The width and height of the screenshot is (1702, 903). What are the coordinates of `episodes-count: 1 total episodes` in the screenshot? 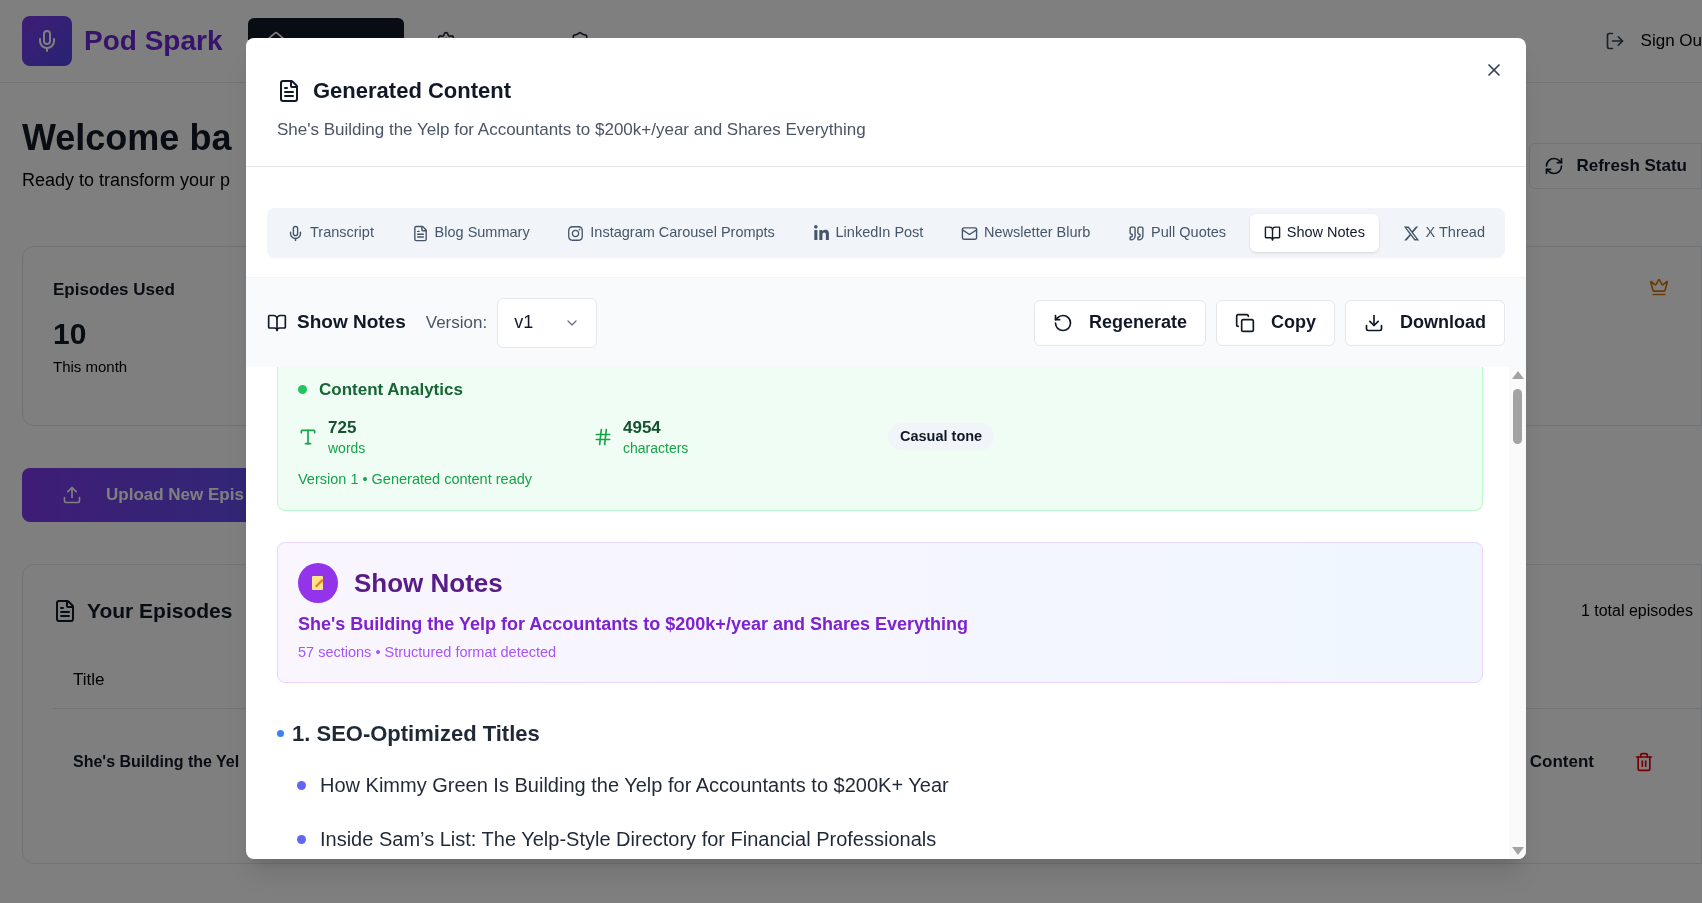 It's located at (1636, 610).